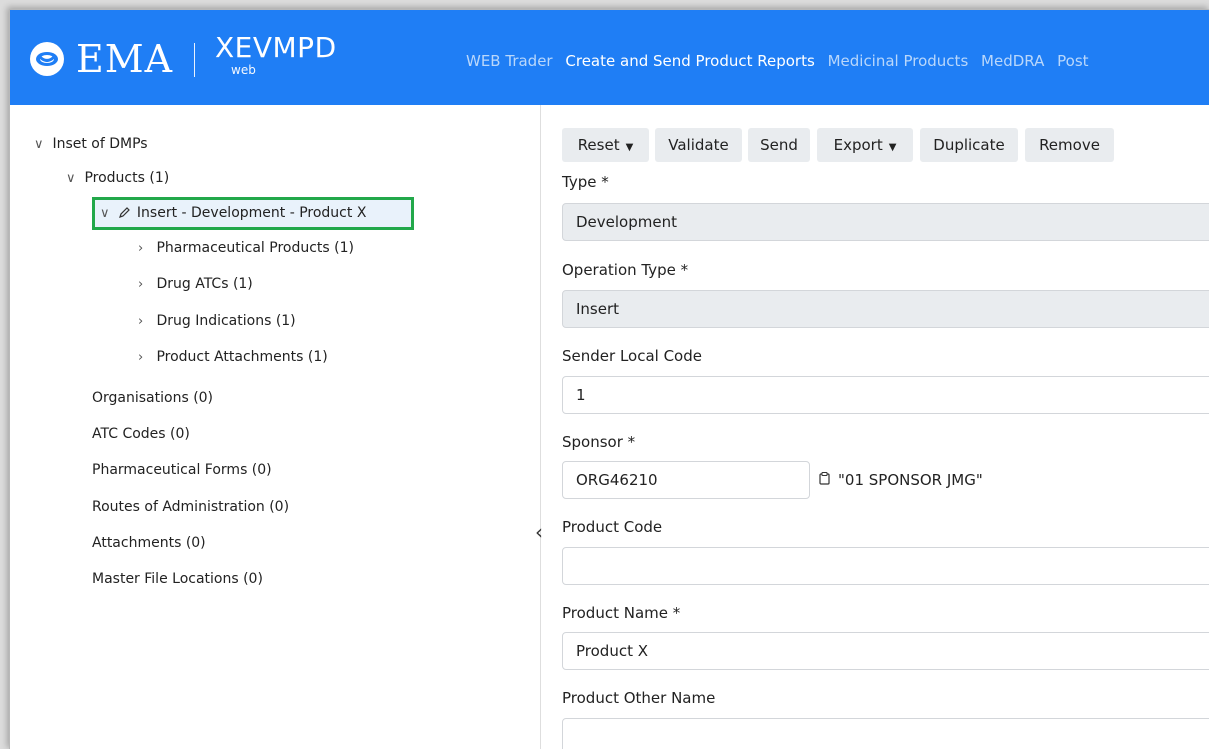 The width and height of the screenshot is (1209, 749). I want to click on tree-selected-product: ∨ Insert - Development - Product X, so click(233, 214).